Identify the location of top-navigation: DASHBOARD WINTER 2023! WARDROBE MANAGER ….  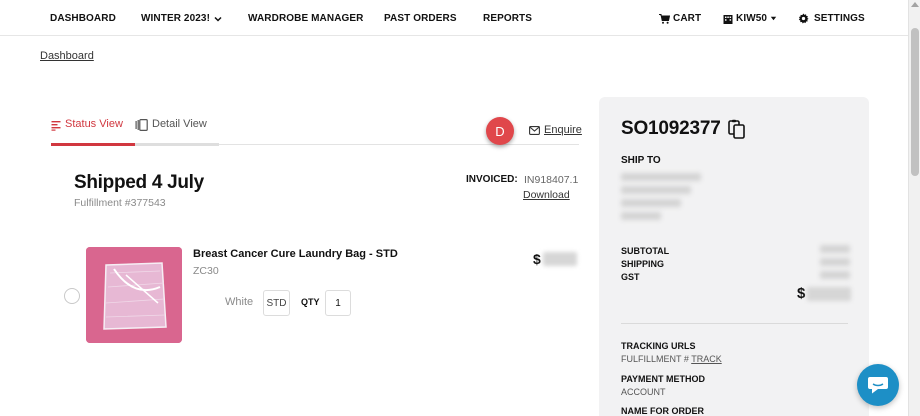
(454, 18).